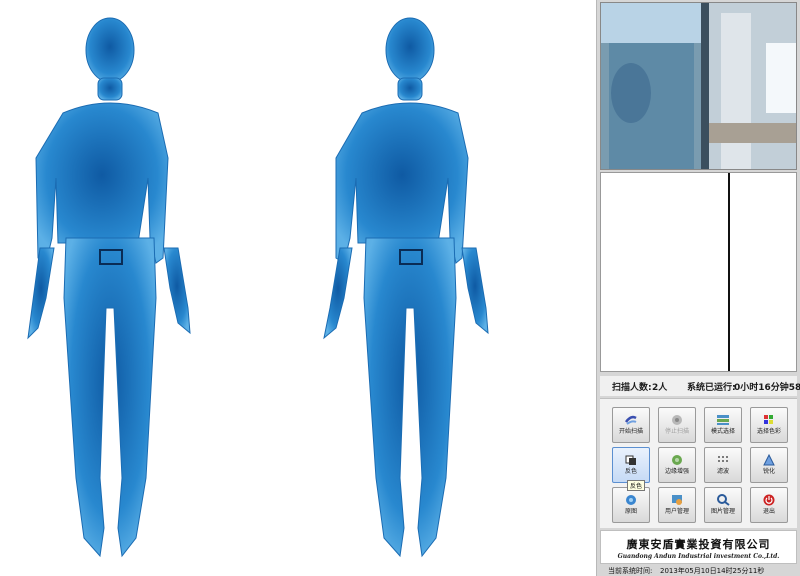 The width and height of the screenshot is (800, 576). I want to click on filter-button: 滤波, so click(723, 465).